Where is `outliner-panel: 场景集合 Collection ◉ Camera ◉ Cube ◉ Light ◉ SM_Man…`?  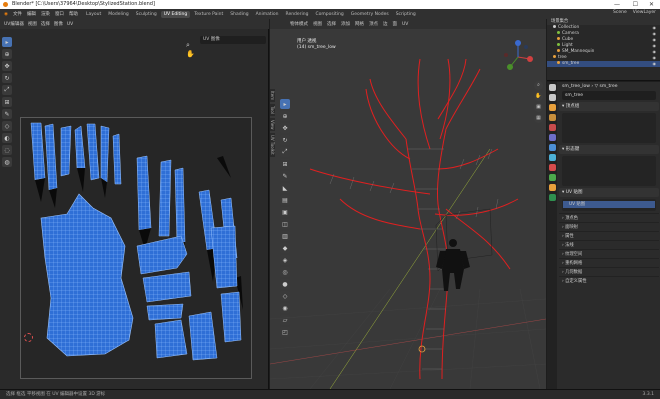 outliner-panel: 场景集合 Collection ◉ Camera ◉ Cube ◉ Light ◉ SM_Man… is located at coordinates (603, 50).